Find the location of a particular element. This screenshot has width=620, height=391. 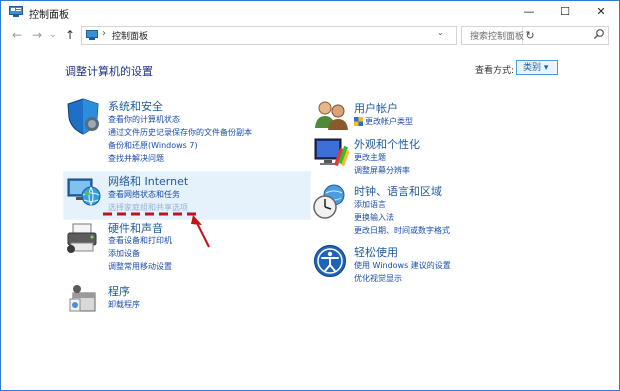

recommended-settings-link: 使用 Windows 建议的设置 is located at coordinates (402, 265).